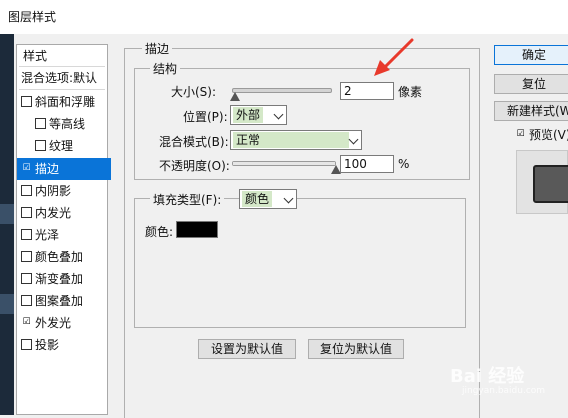  Describe the element at coordinates (32, 17) in the screenshot. I see `window-title: 图层样式` at that location.